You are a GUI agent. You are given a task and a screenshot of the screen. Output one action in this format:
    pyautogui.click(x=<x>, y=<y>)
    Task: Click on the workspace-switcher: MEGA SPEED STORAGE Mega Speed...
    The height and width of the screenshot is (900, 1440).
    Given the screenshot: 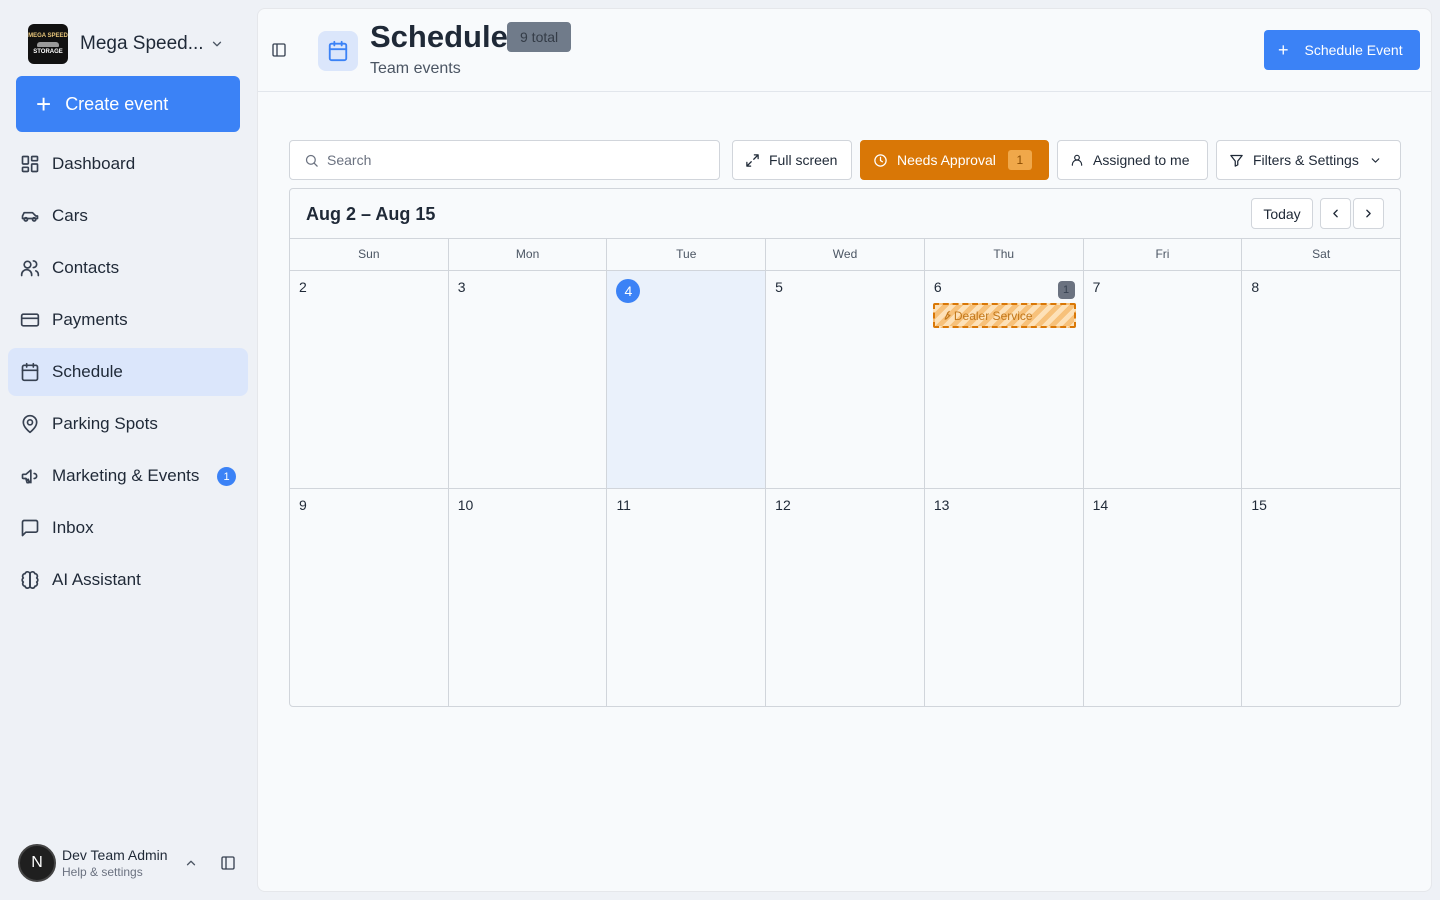 What is the action you would take?
    pyautogui.click(x=138, y=44)
    